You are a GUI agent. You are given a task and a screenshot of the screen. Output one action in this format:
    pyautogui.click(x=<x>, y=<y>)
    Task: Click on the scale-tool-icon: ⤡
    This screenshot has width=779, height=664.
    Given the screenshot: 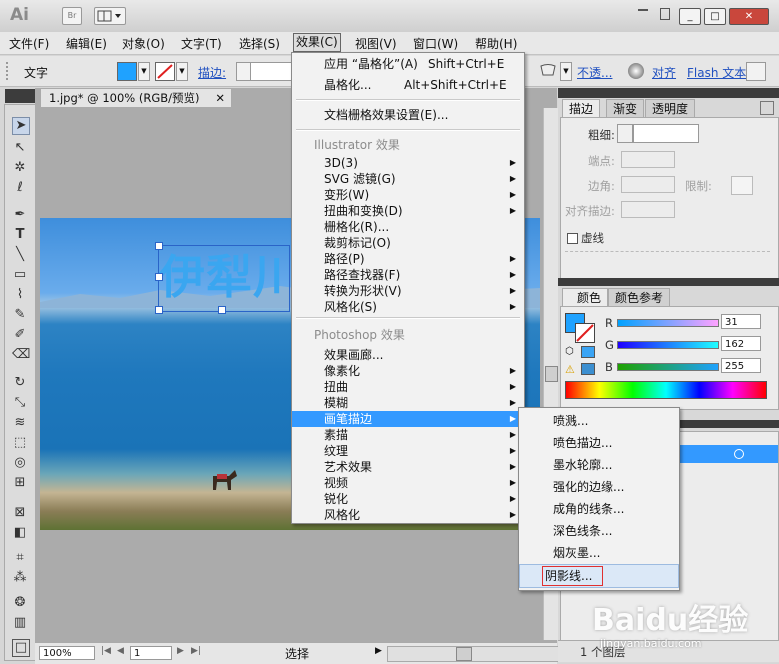 What is the action you would take?
    pyautogui.click(x=20, y=403)
    